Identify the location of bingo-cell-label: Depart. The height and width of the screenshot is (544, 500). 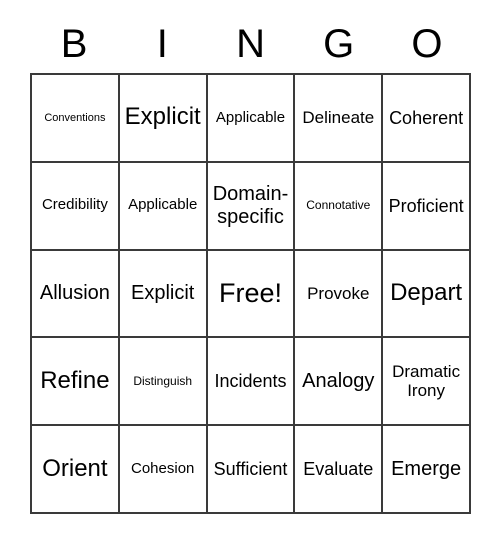
(426, 293).